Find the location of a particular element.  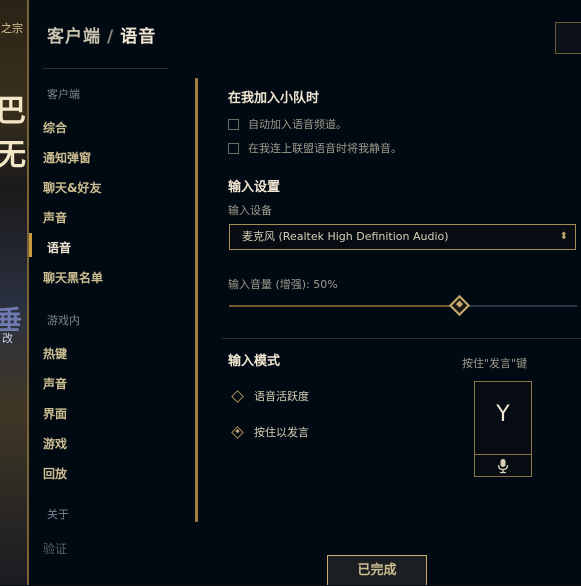

title-underline is located at coordinates (105, 68).